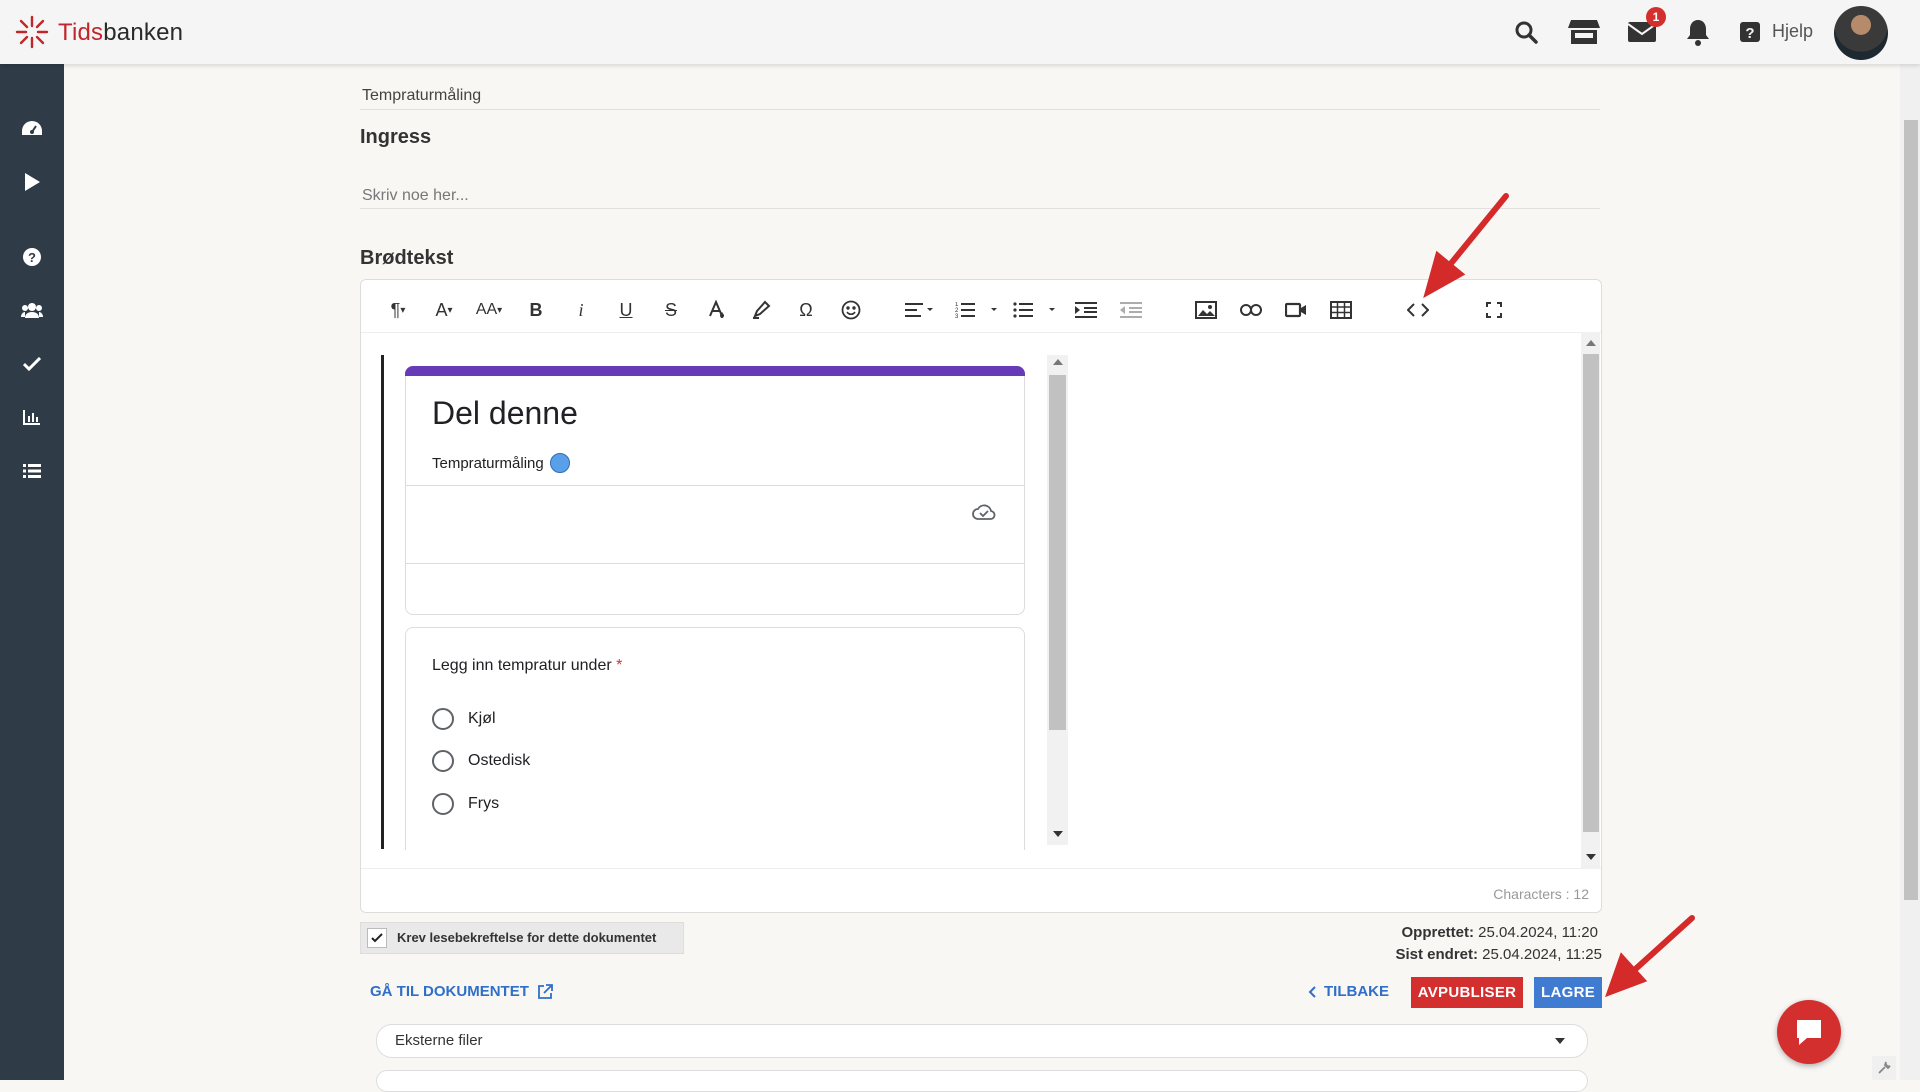 This screenshot has height=1092, width=1920. Describe the element at coordinates (1538, 932) in the screenshot. I see `created-value: 25.04.2024, 11:20` at that location.